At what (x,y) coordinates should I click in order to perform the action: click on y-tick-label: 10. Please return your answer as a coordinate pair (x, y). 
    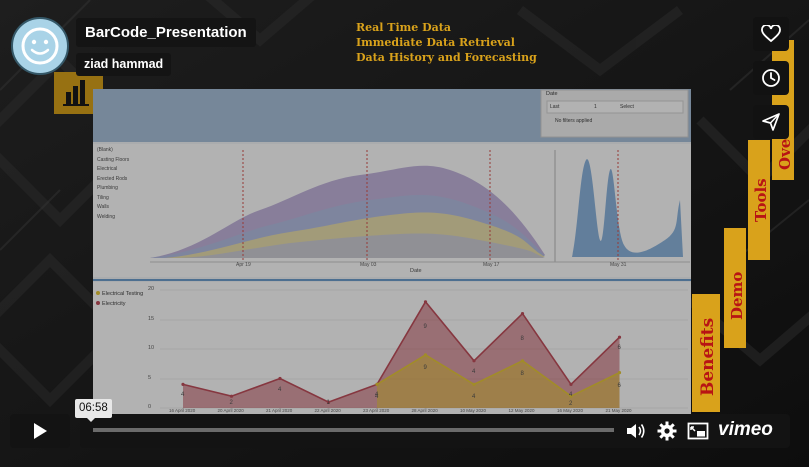
    Looking at the image, I should click on (151, 348).